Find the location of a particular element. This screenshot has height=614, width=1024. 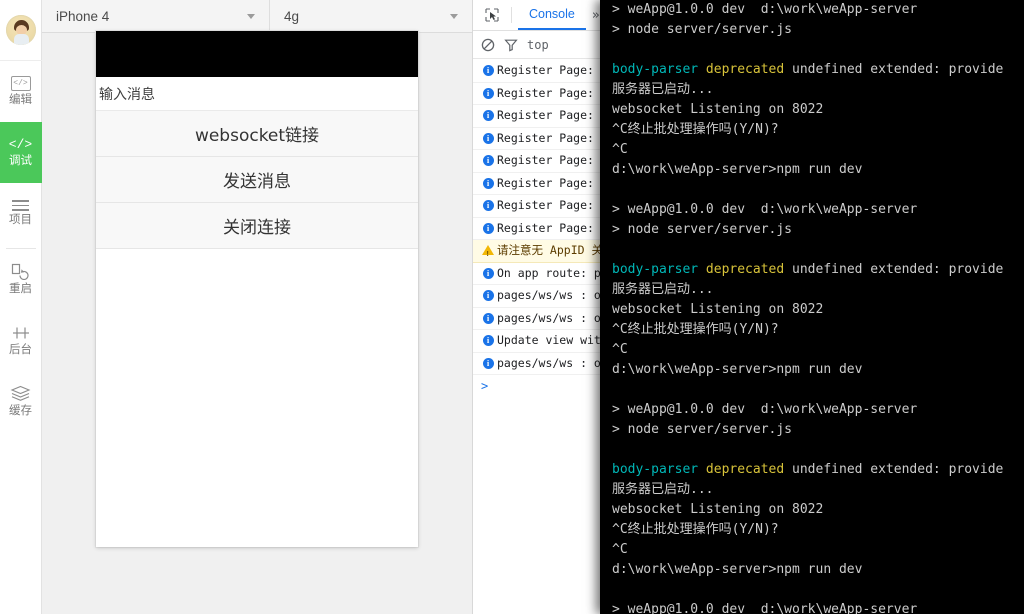

device-select: iPhone 4 is located at coordinates (156, 16).